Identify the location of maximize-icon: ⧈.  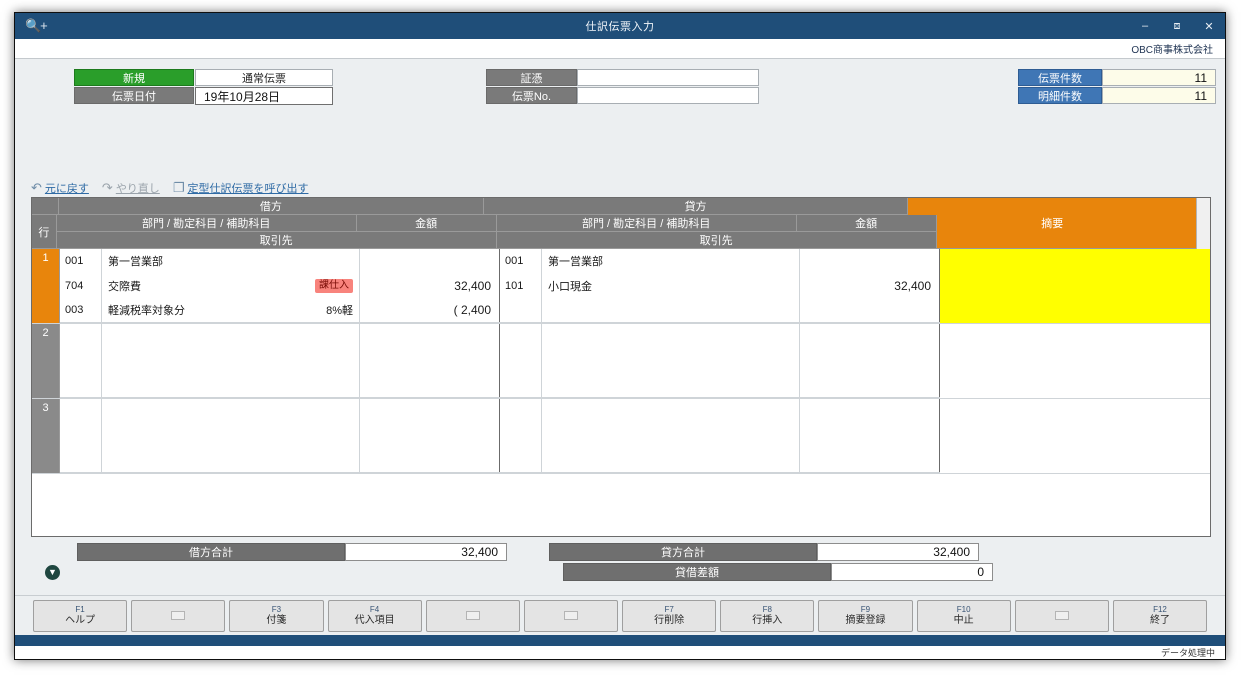
(1177, 26).